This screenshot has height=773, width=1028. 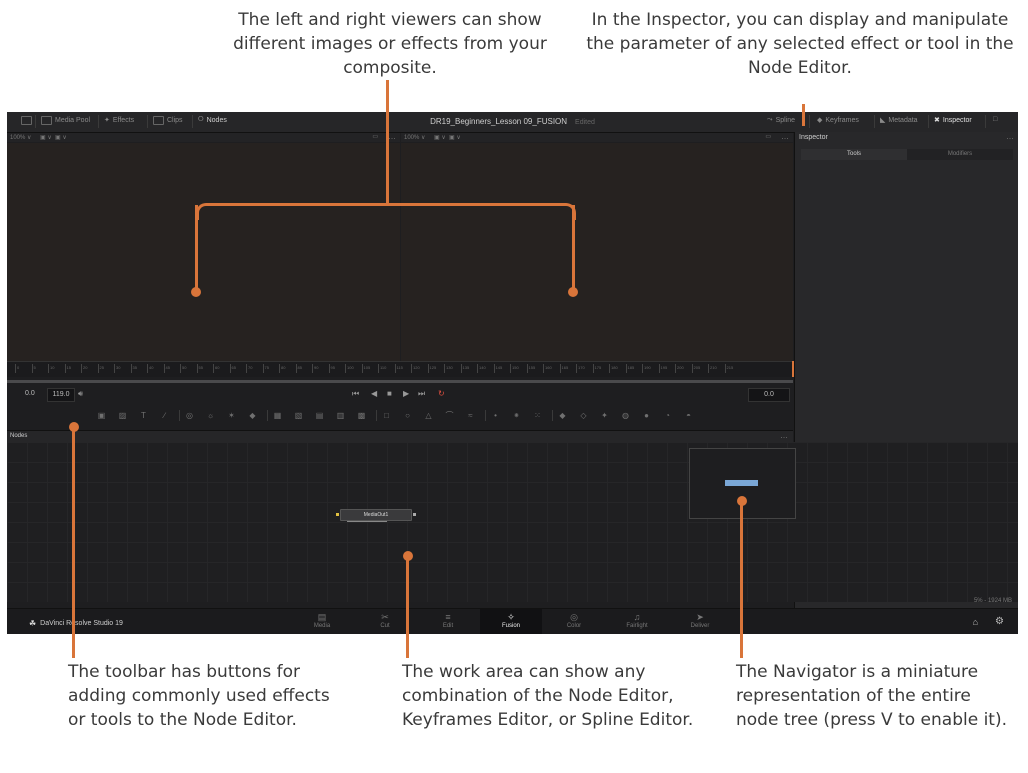 I want to click on gear-icon: ⚙, so click(x=999, y=621).